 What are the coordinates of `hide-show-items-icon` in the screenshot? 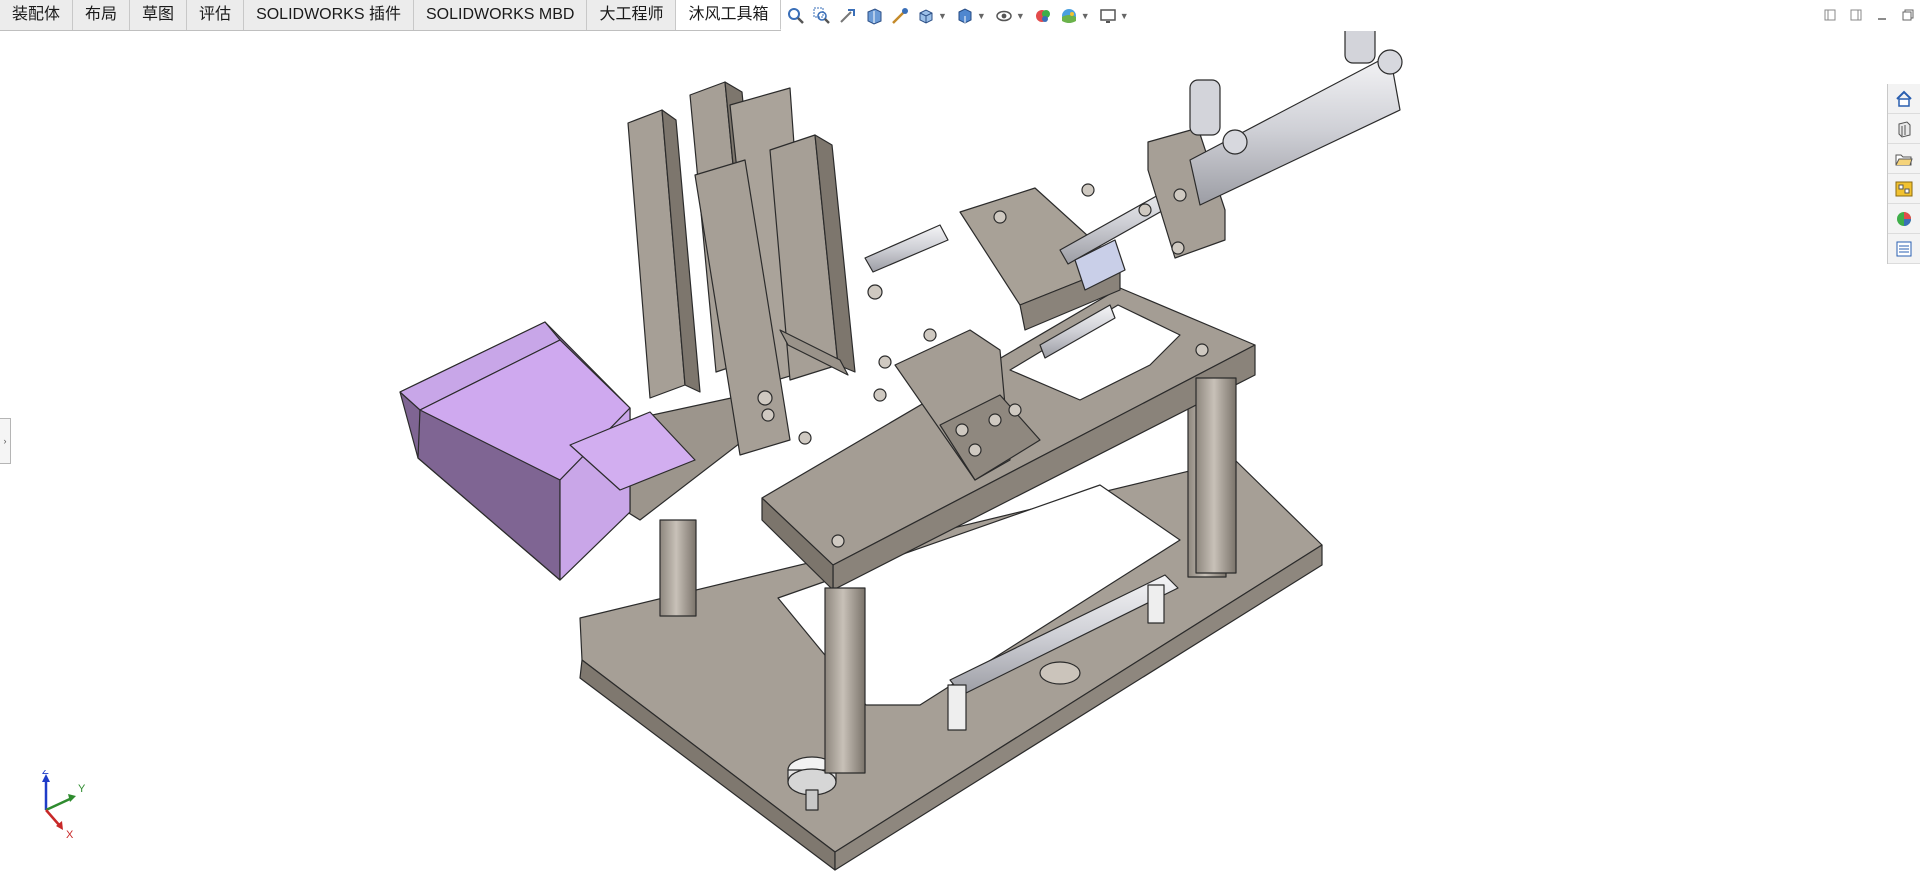 It's located at (1004, 16).